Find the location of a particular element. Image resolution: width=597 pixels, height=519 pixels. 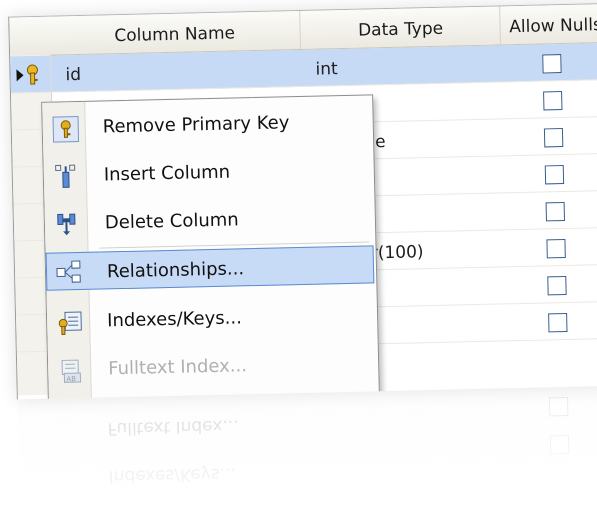

fulltext-index-icon: AB is located at coordinates (70, 370).